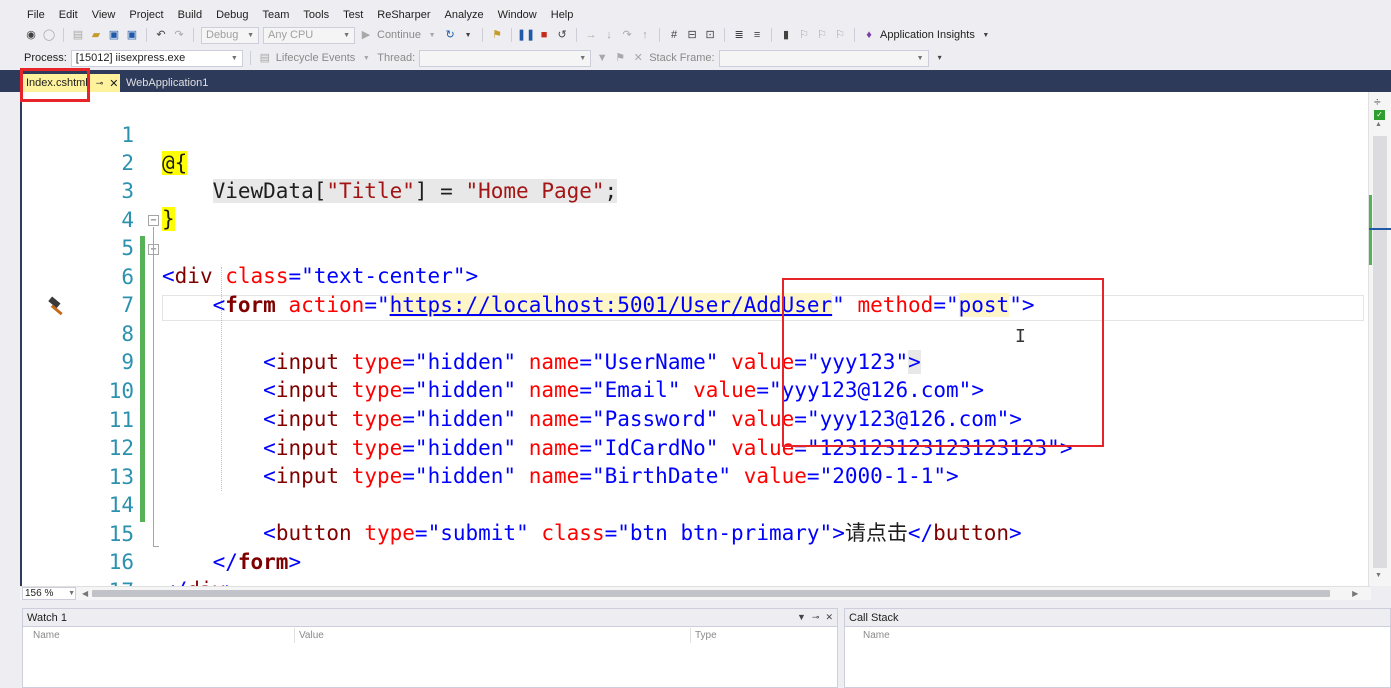  What do you see at coordinates (786, 35) in the screenshot?
I see `bookmark-icon: ▮` at bounding box center [786, 35].